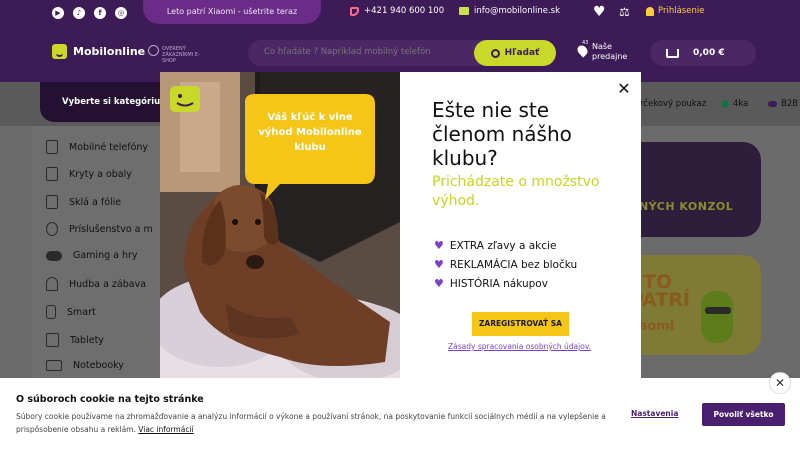 This screenshot has height=450, width=800. I want to click on stores-label: Naše predajne, so click(609, 52).